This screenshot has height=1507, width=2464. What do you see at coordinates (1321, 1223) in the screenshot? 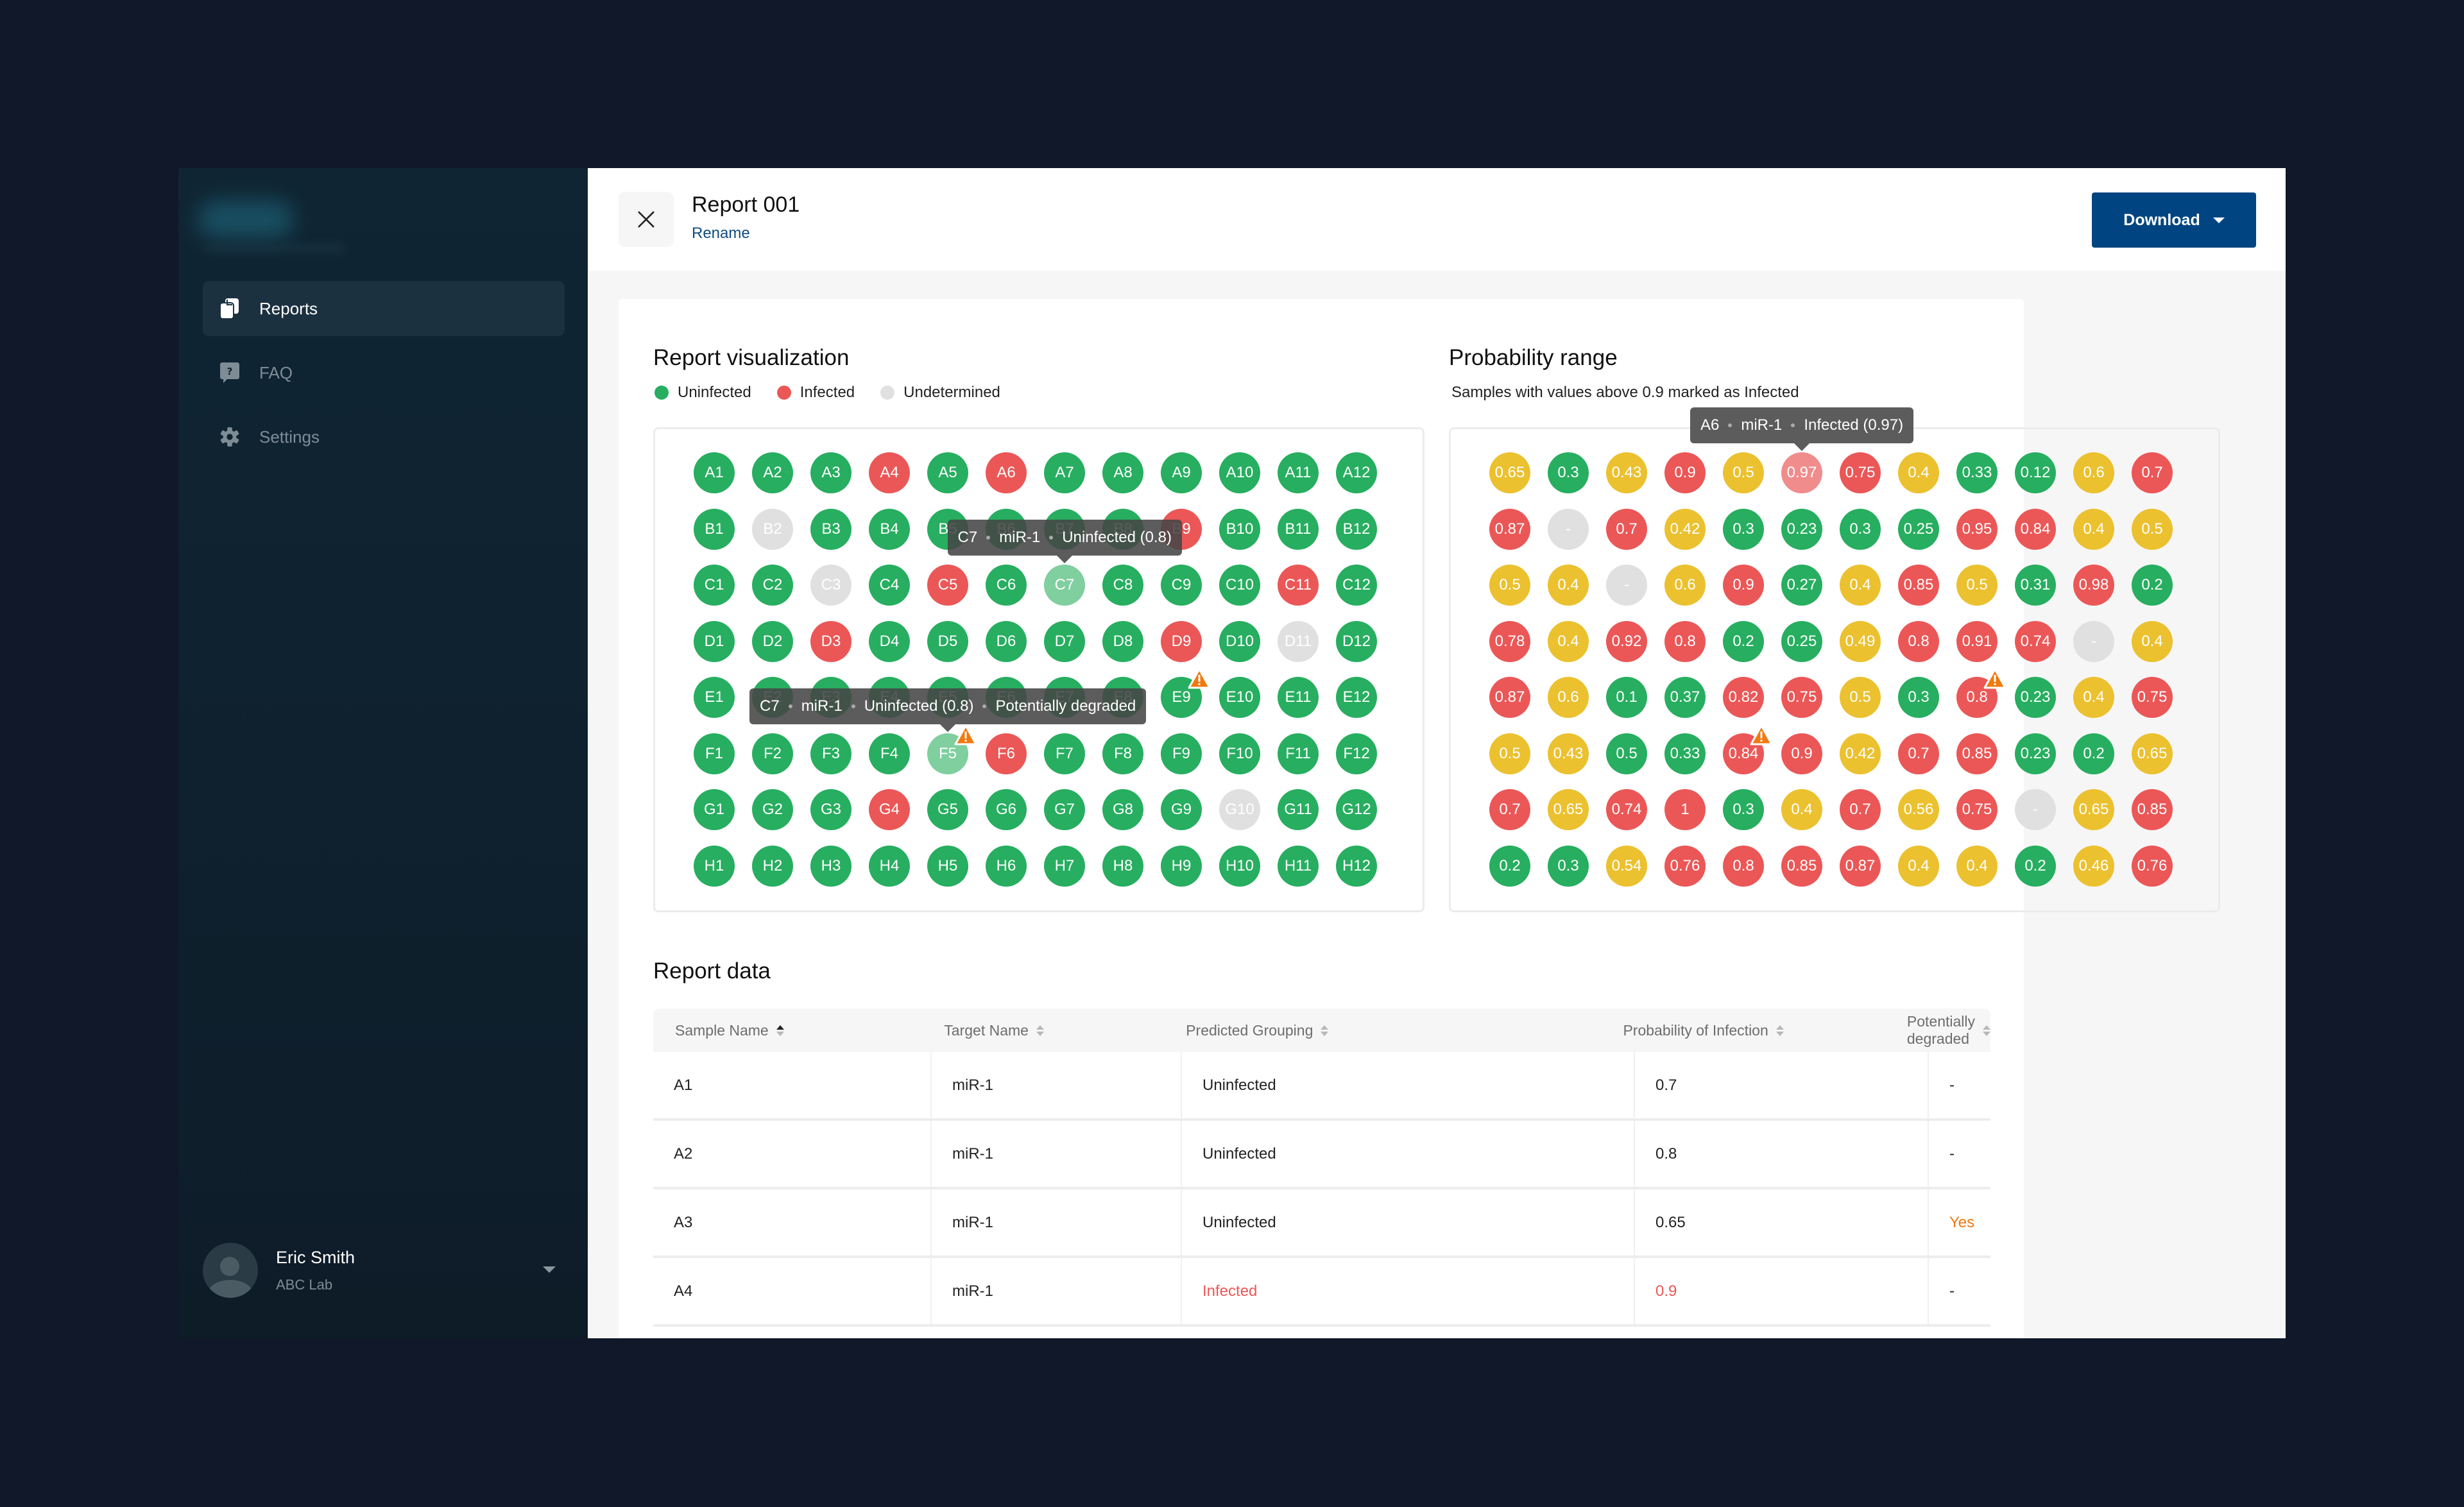
I see `table-row: A3 miR-1 Uninfected 0.65 Yes` at bounding box center [1321, 1223].